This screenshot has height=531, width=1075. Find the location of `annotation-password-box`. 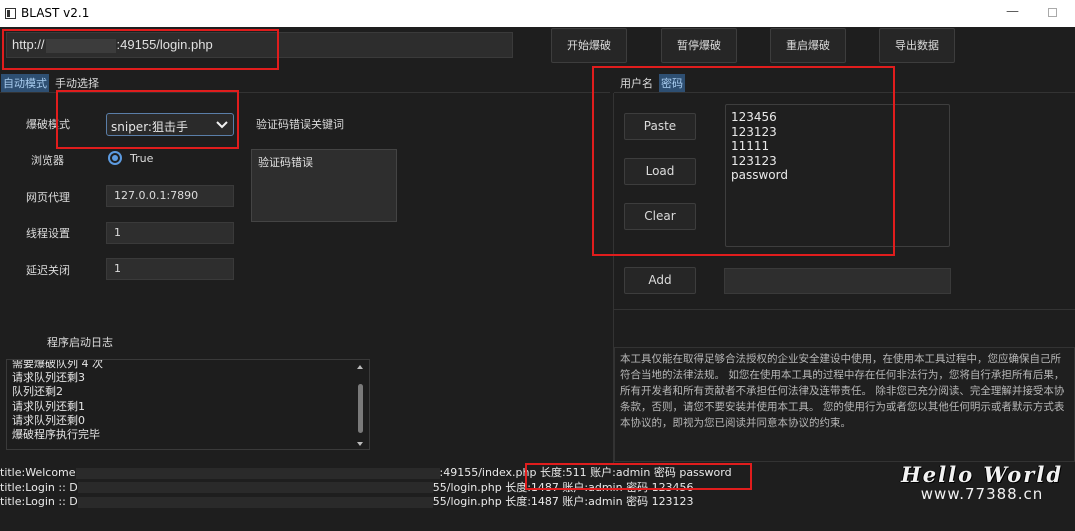

annotation-password-box is located at coordinates (743, 161).